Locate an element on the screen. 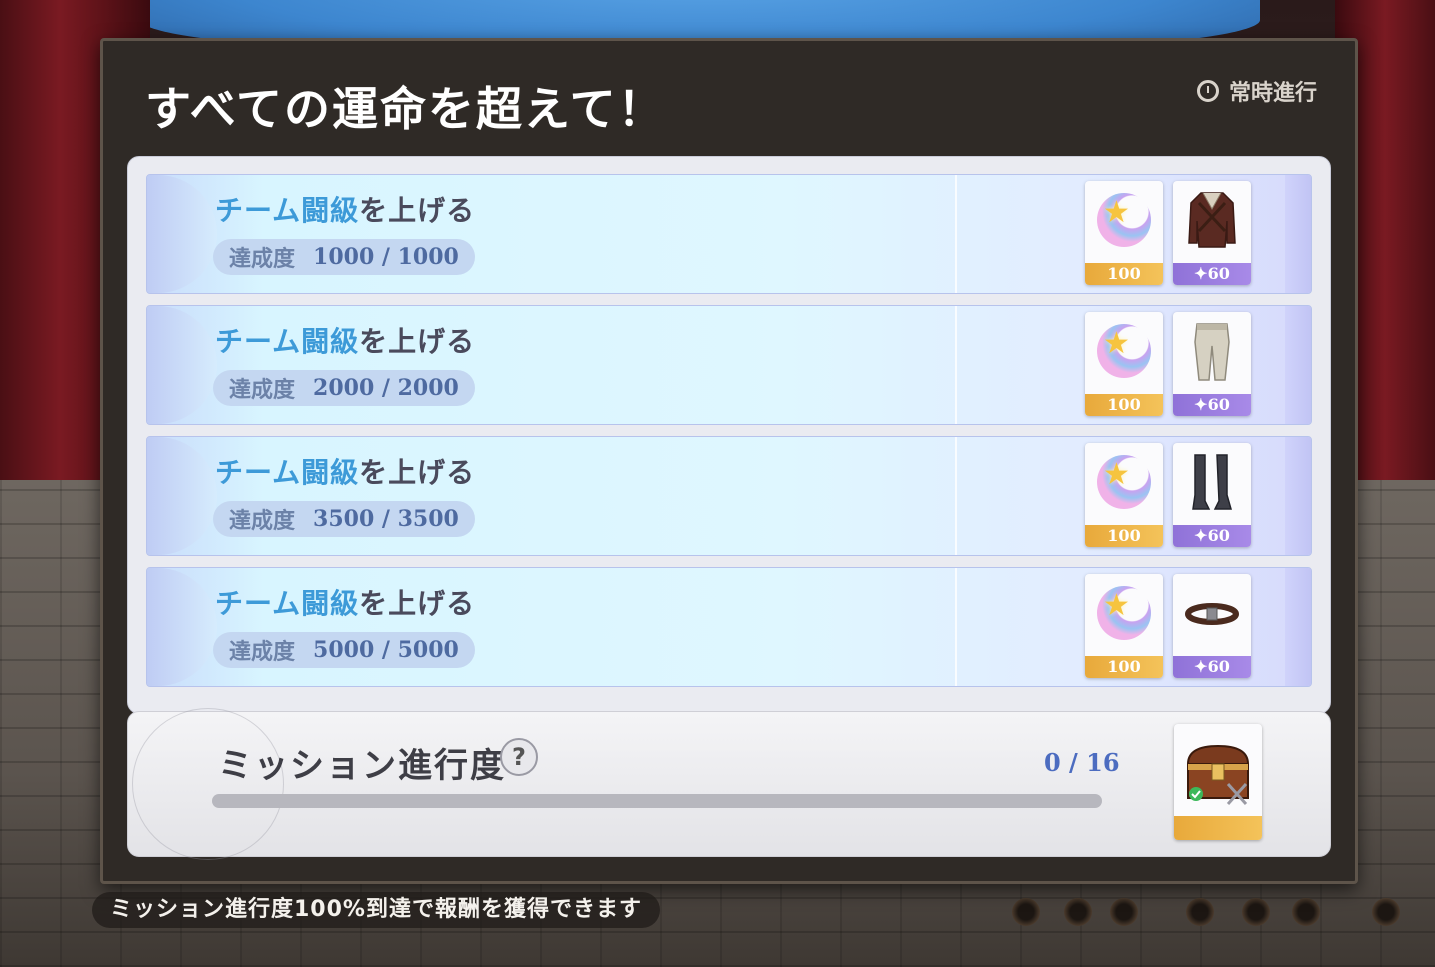  mission-progress: 達成度 2000 / 2000 is located at coordinates (344, 388).